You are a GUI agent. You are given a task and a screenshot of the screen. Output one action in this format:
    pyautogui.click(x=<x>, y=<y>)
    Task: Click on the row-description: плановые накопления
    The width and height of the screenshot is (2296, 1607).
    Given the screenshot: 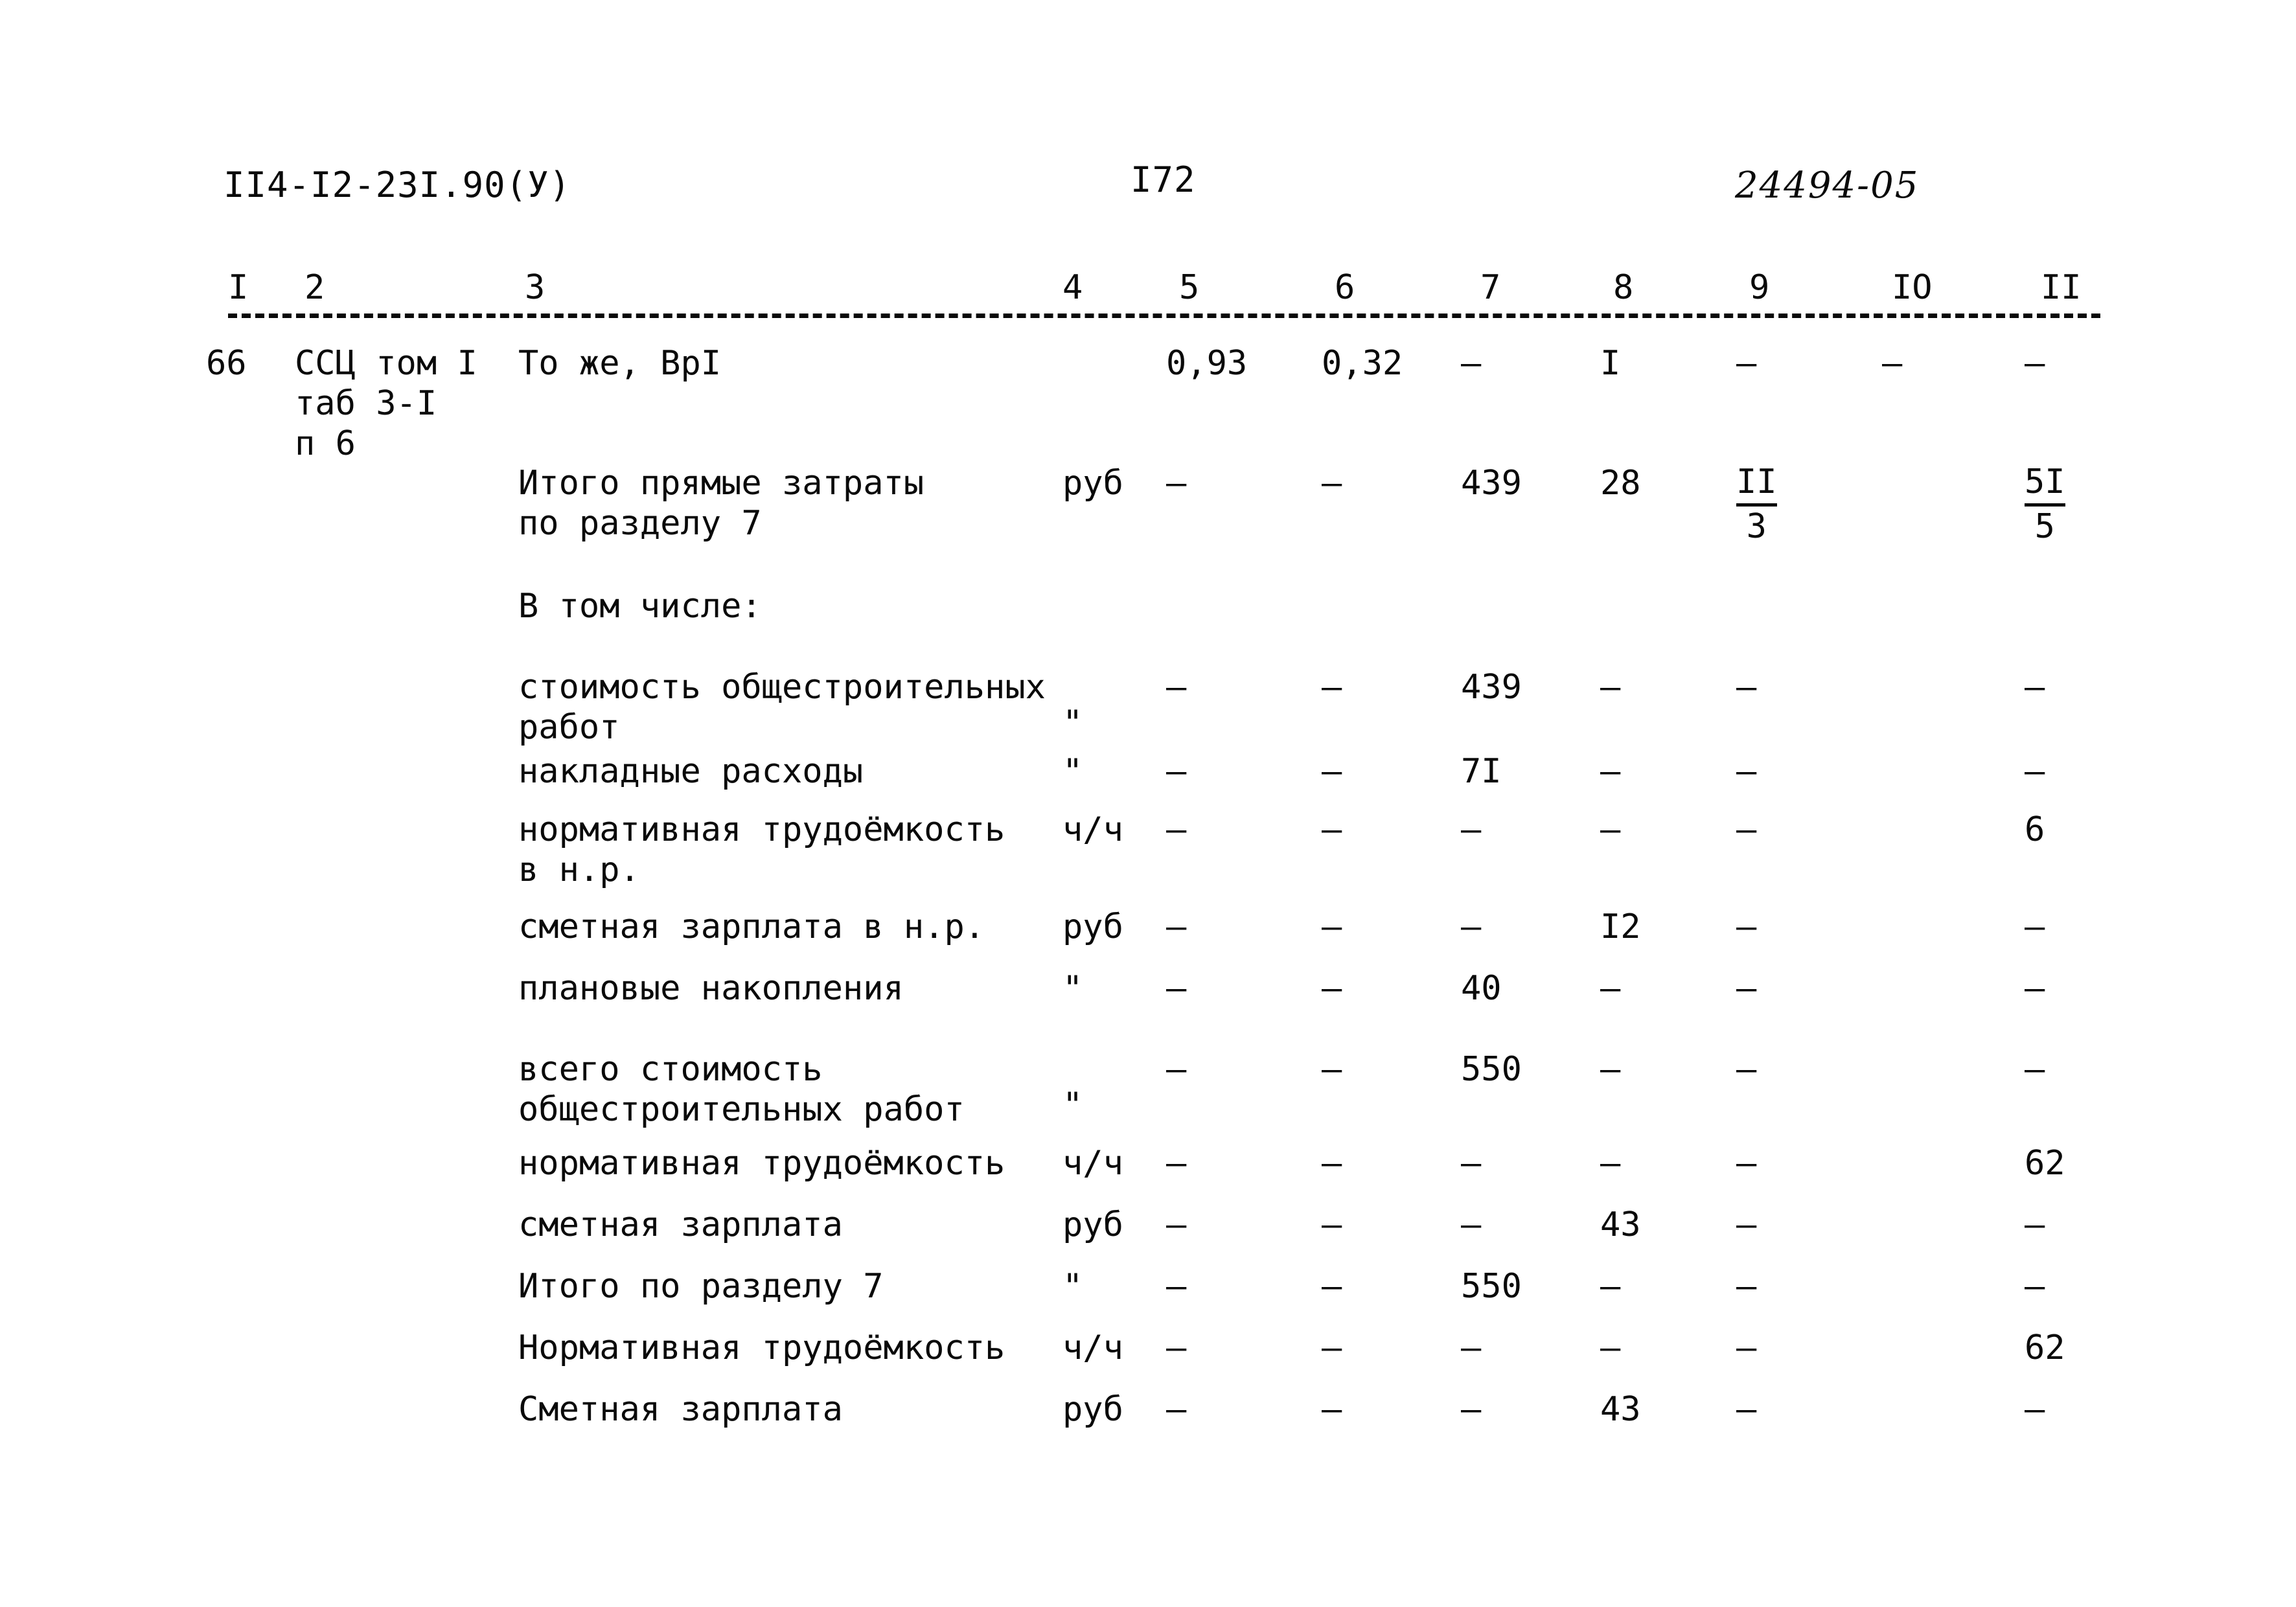 What is the action you would take?
    pyautogui.click(x=711, y=988)
    